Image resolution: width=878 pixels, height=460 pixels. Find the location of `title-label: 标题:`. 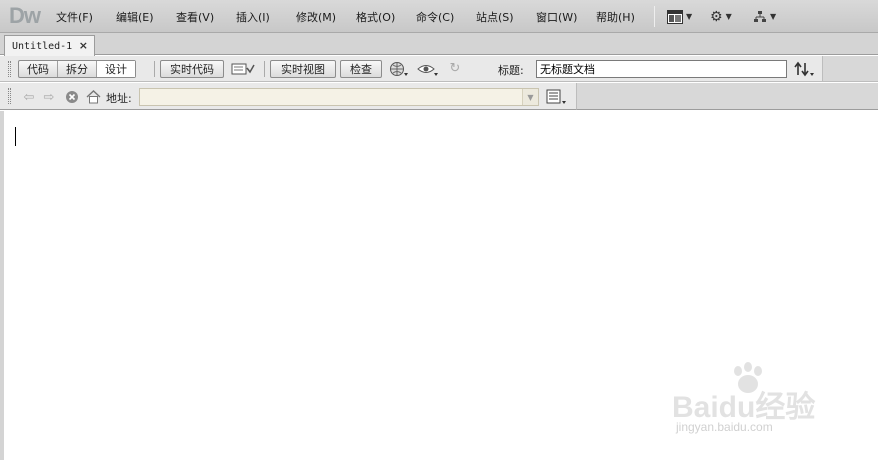

title-label: 标题: is located at coordinates (511, 70).